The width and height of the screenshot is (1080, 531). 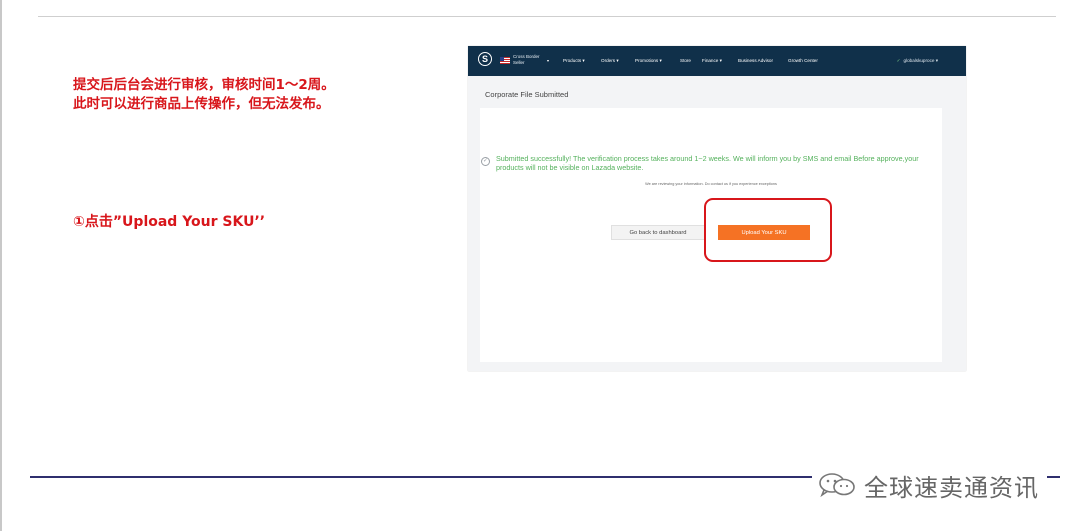 What do you see at coordinates (898, 60) in the screenshot?
I see `check-icon: ✓` at bounding box center [898, 60].